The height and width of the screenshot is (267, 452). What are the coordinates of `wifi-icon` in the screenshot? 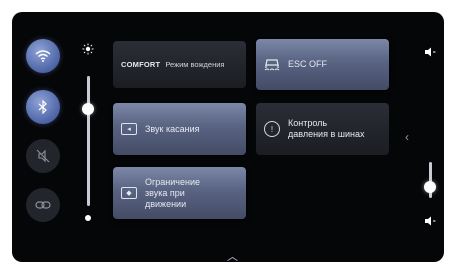 It's located at (43, 56).